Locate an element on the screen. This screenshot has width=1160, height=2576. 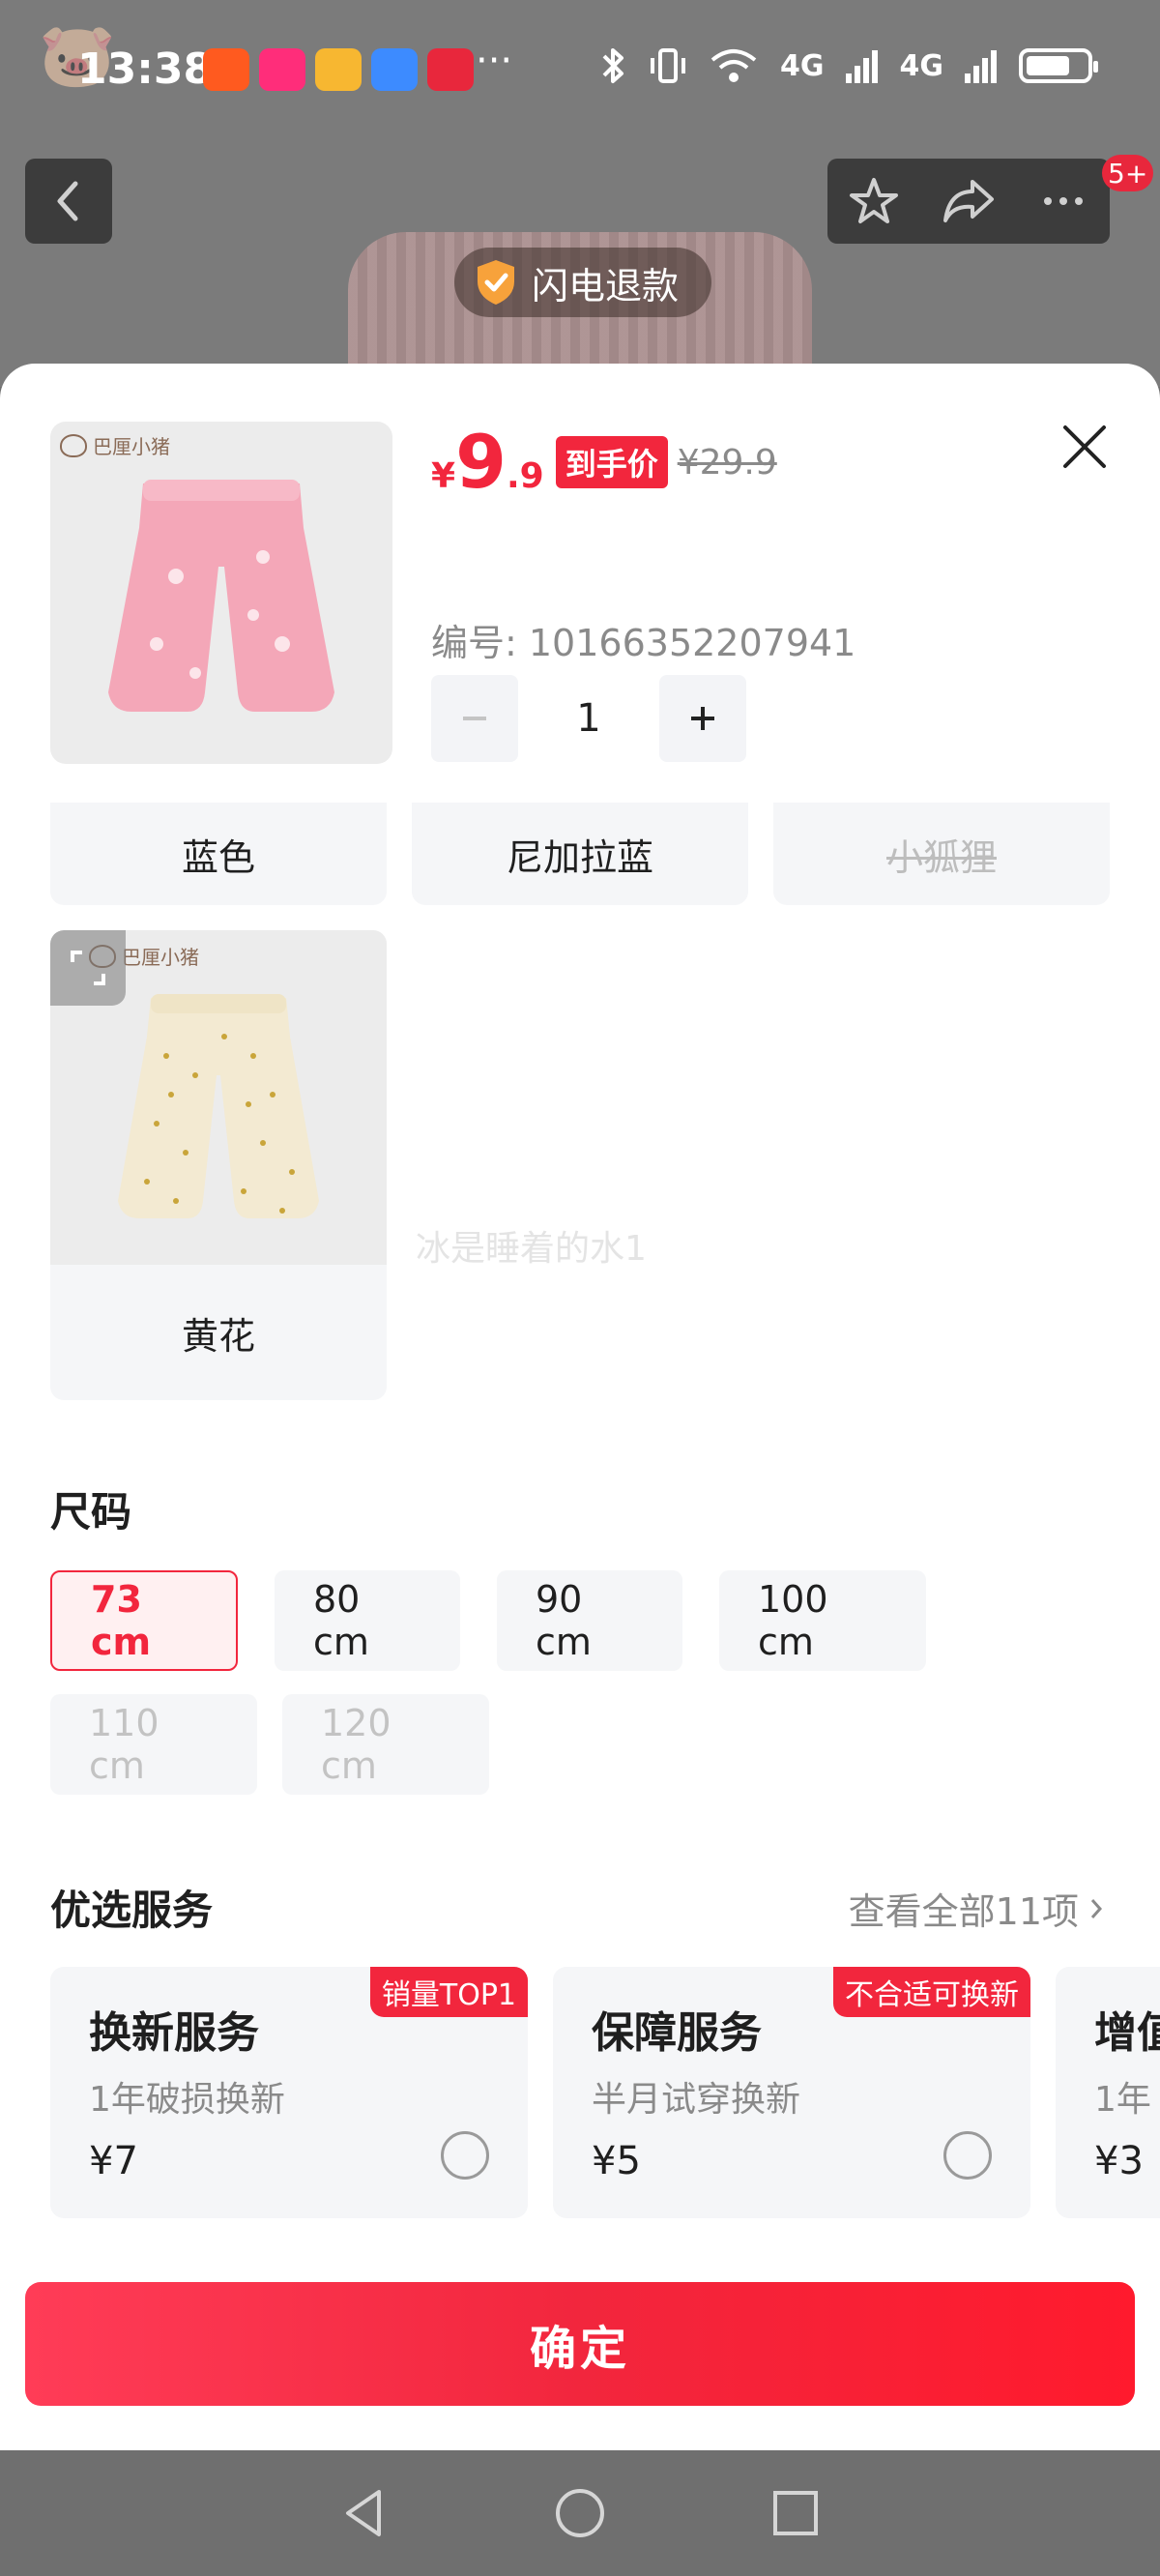
top-action-group is located at coordinates (969, 201).